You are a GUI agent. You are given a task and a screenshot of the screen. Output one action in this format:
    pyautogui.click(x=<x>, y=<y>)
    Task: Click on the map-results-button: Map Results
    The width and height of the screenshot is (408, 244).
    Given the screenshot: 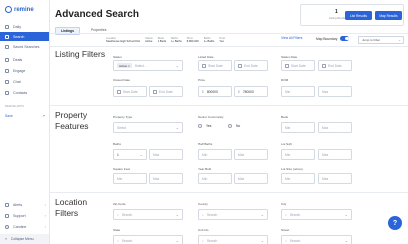 What is the action you would take?
    pyautogui.click(x=388, y=15)
    